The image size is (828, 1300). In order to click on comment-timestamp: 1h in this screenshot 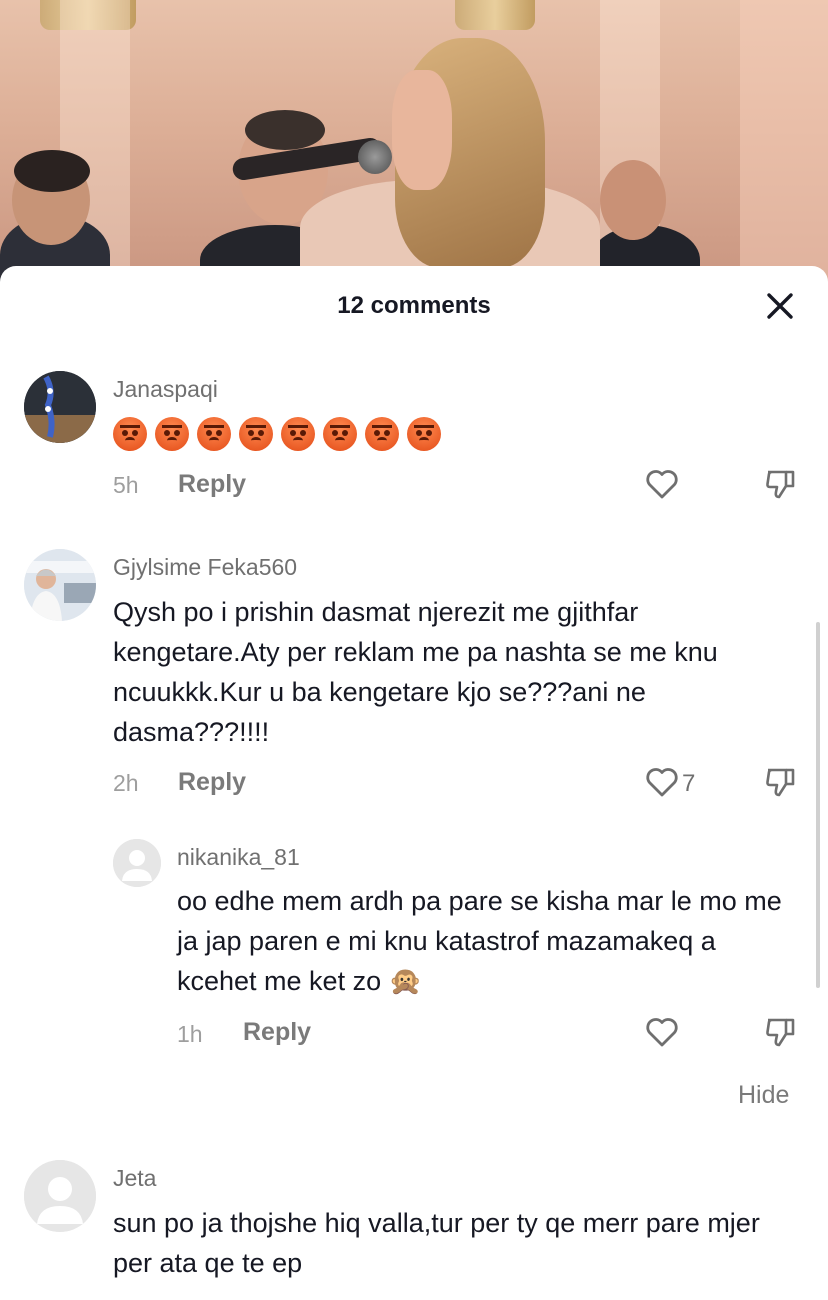, I will do `click(190, 1034)`.